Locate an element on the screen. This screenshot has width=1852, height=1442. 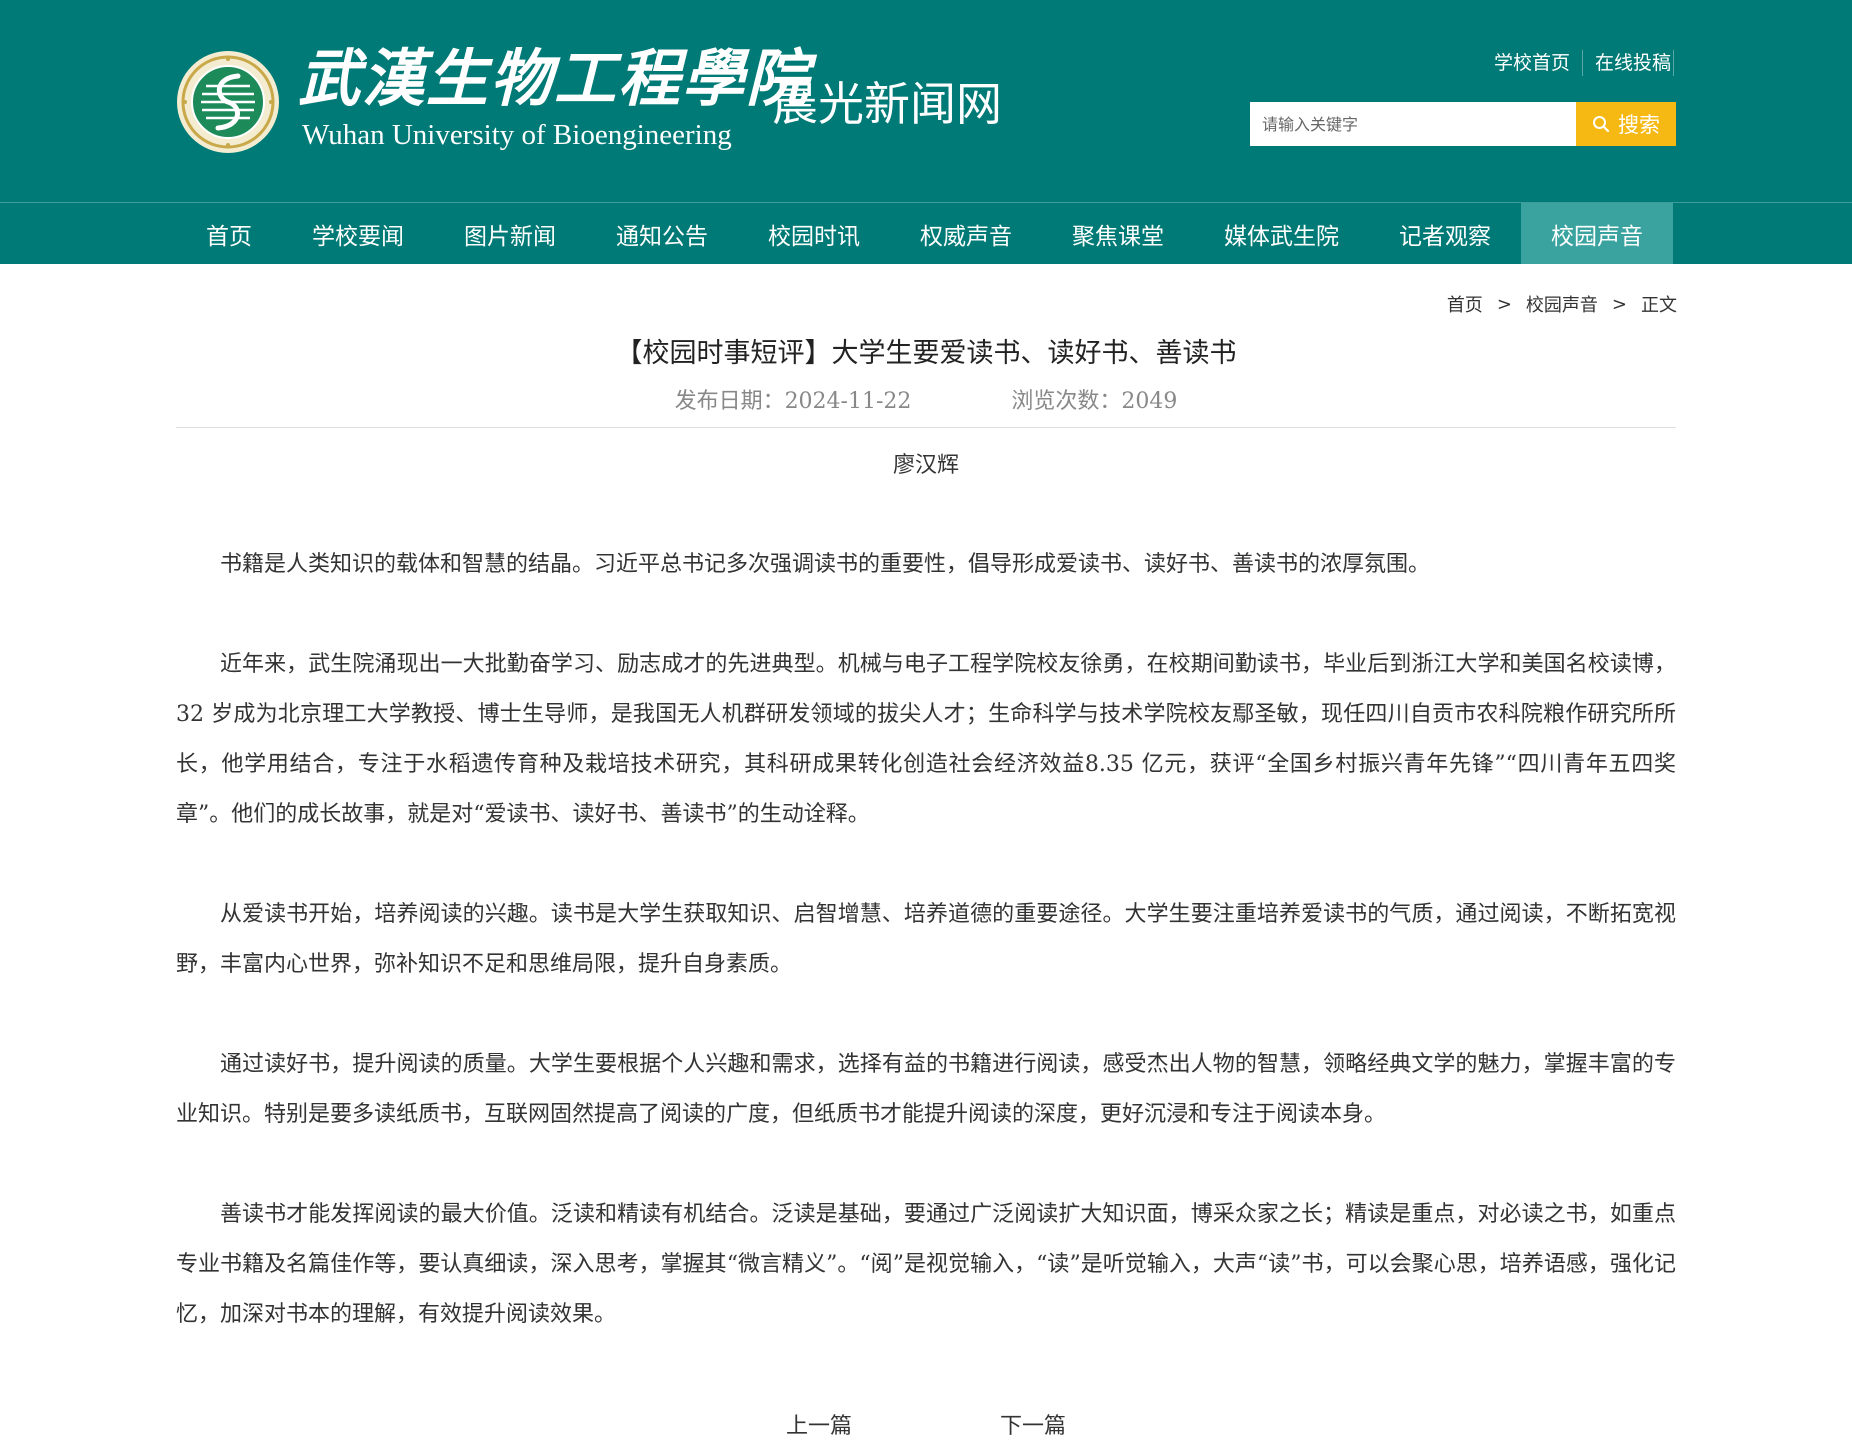
view-count: 浏览次数：2049 is located at coordinates (1094, 401).